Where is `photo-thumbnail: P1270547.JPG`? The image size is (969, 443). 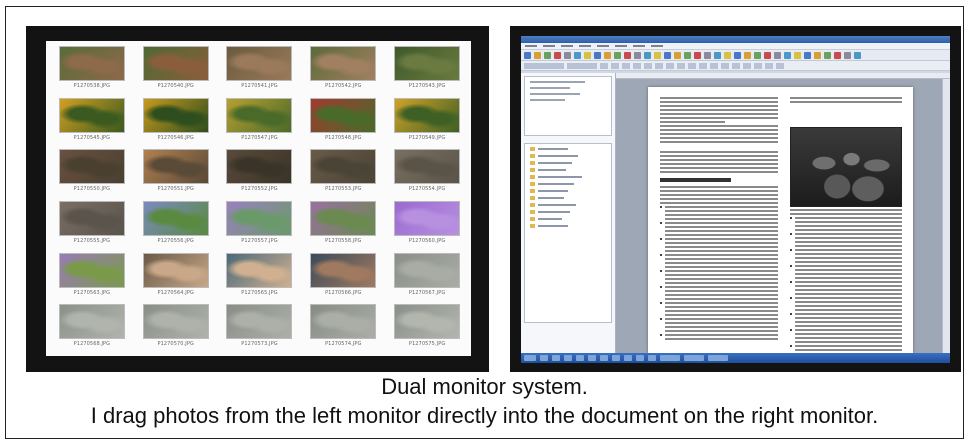 photo-thumbnail: P1270547.JPG is located at coordinates (260, 123).